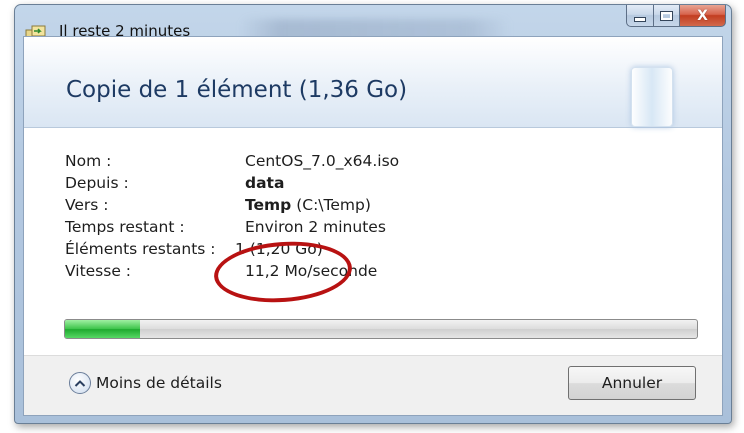 The image size is (744, 433). What do you see at coordinates (87, 205) in the screenshot?
I see `detail-label: Vers :` at bounding box center [87, 205].